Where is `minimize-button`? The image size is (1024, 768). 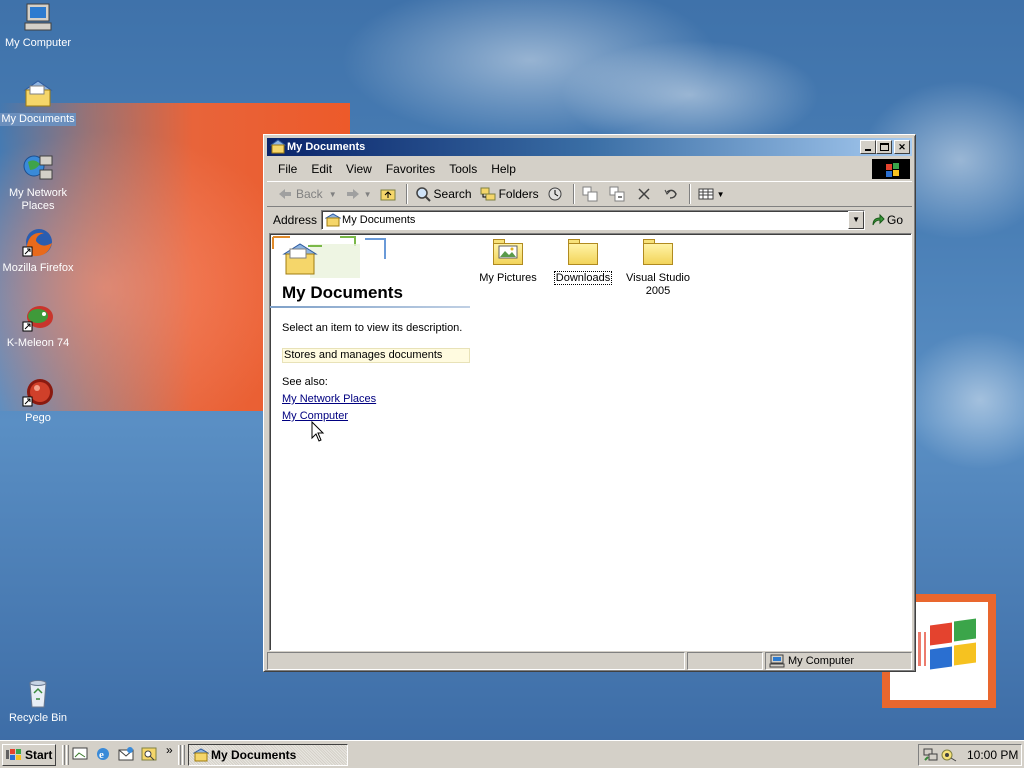 minimize-button is located at coordinates (868, 147).